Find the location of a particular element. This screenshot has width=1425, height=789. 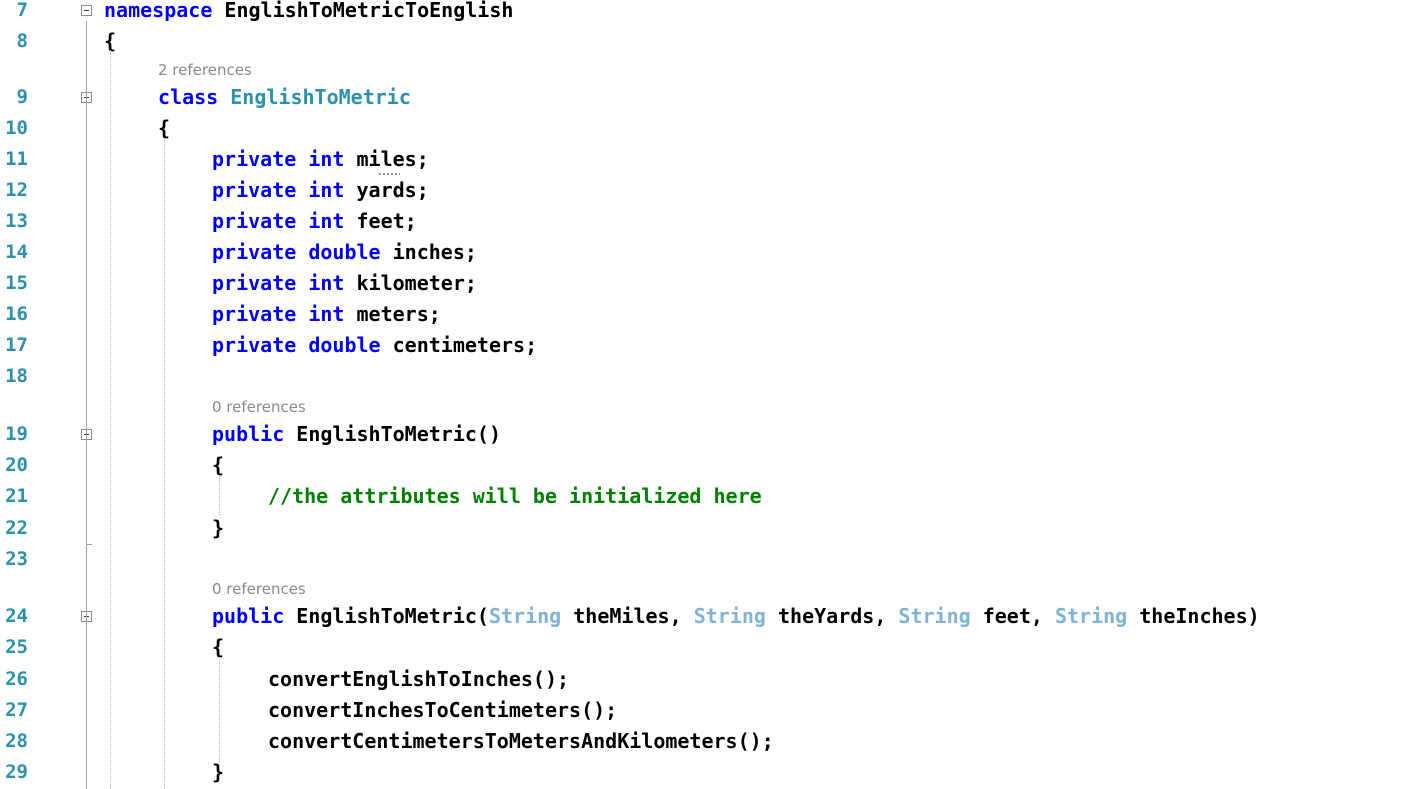

code-text: class EnglishToMetric is located at coordinates (284, 97).